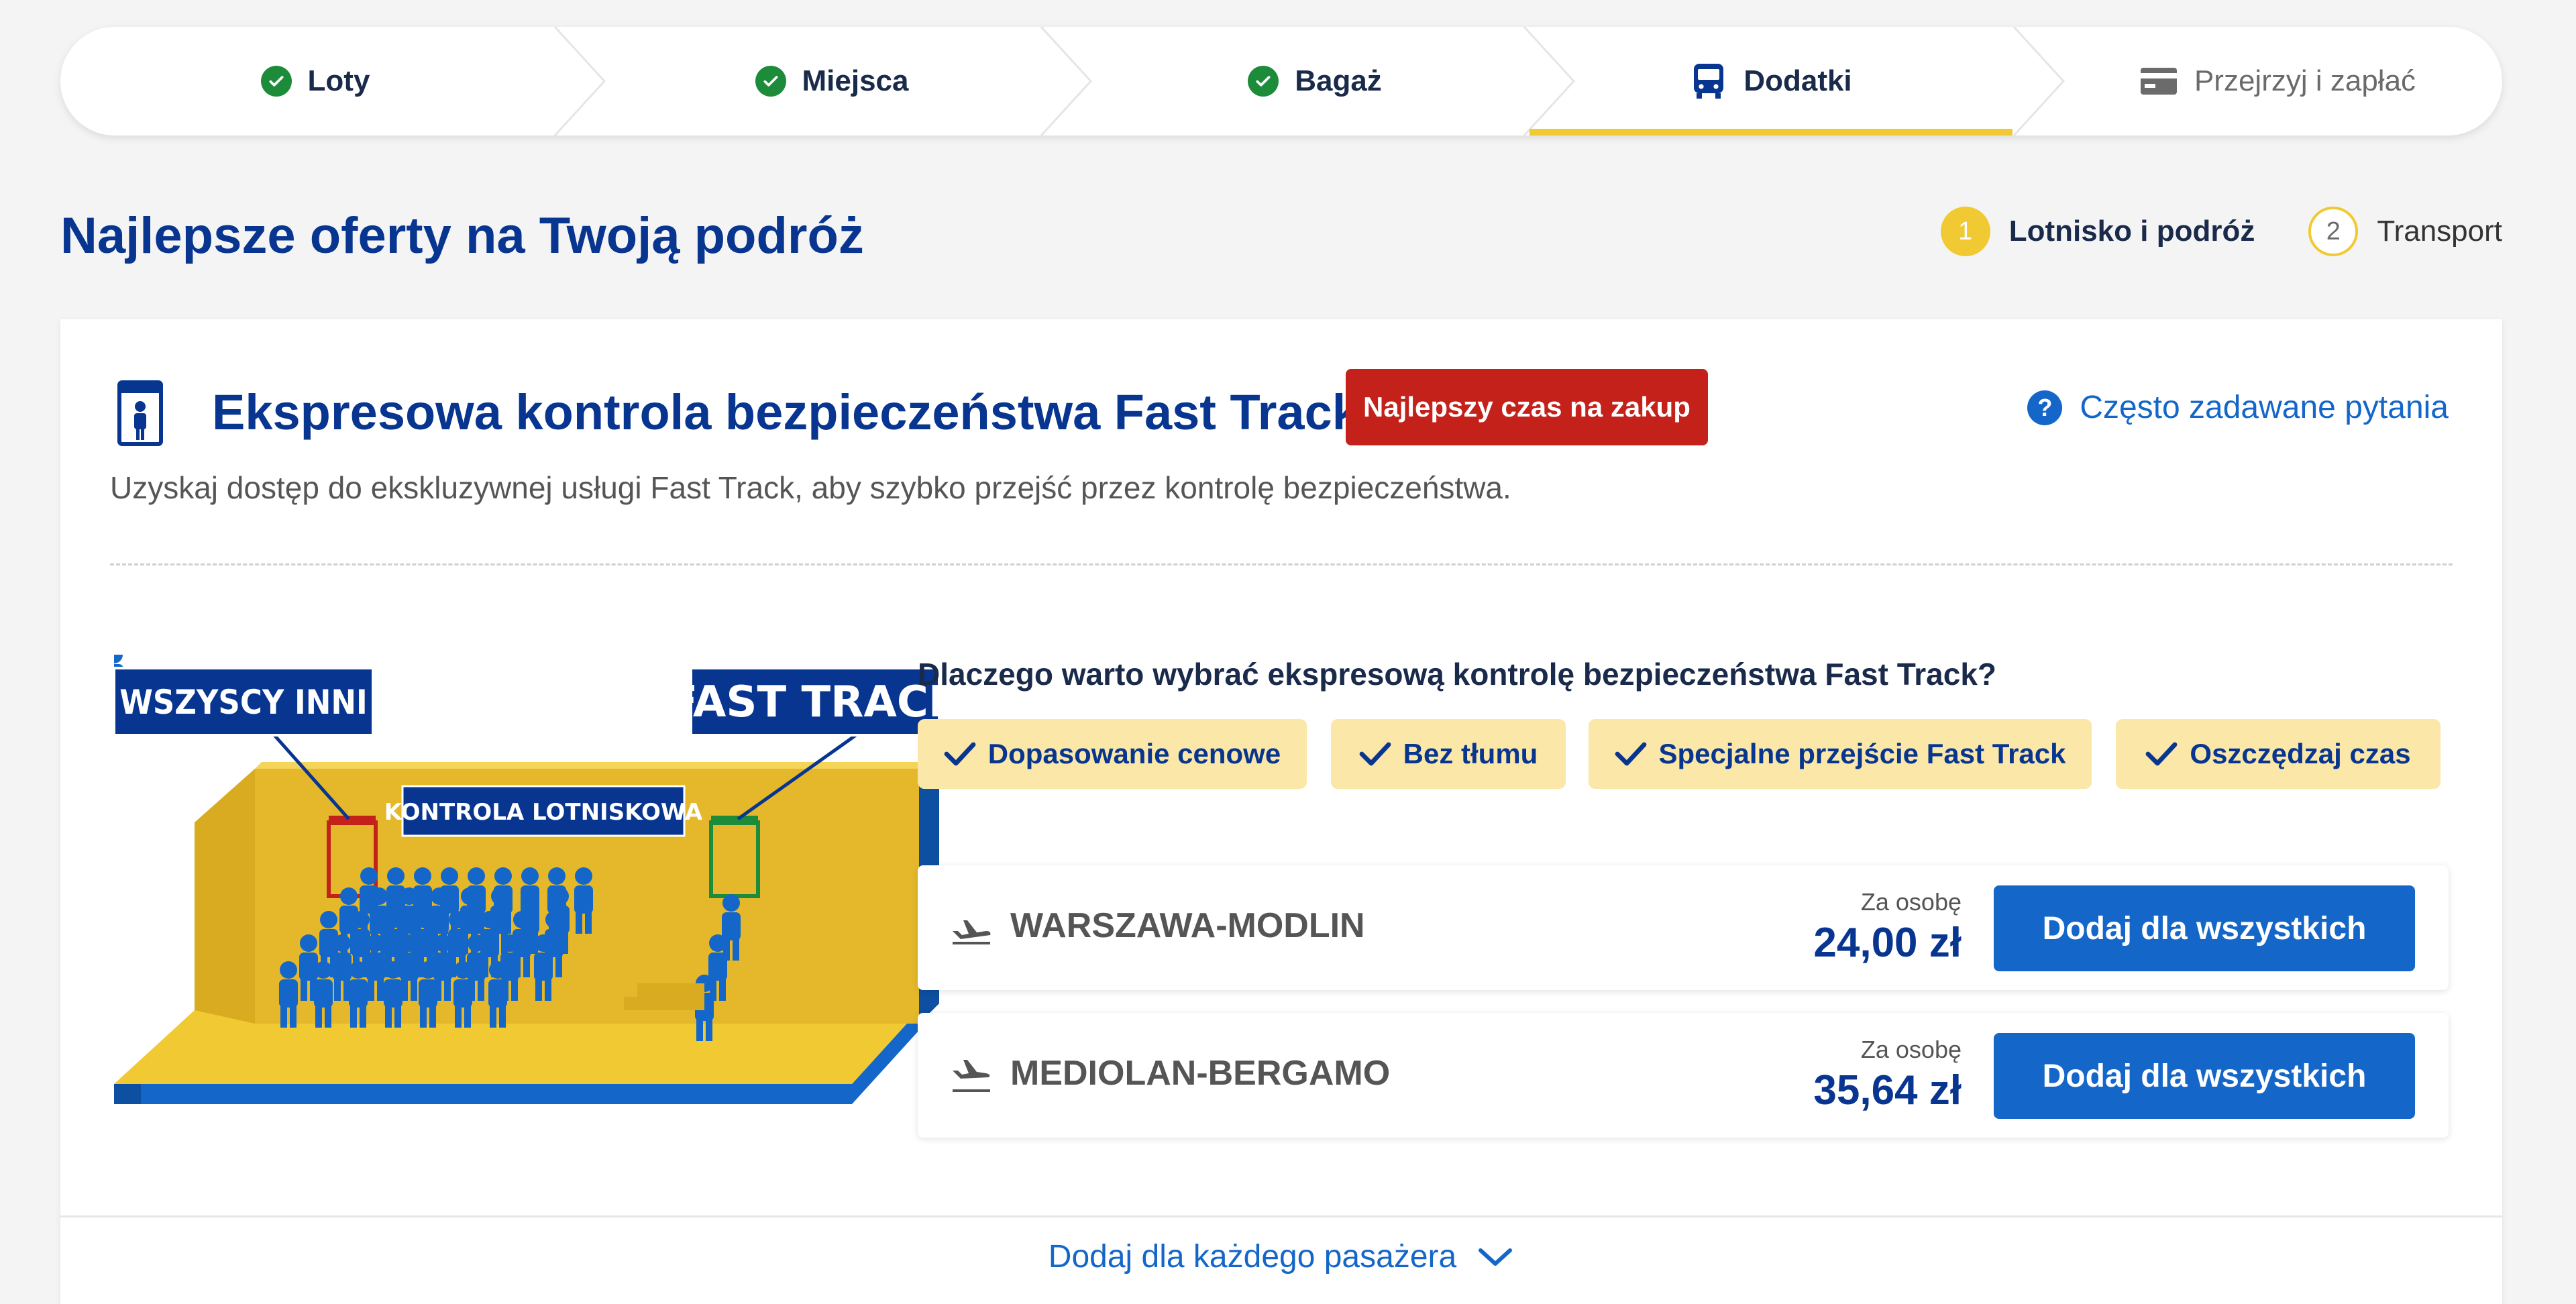  I want to click on step-label: Dodatki, so click(1797, 81).